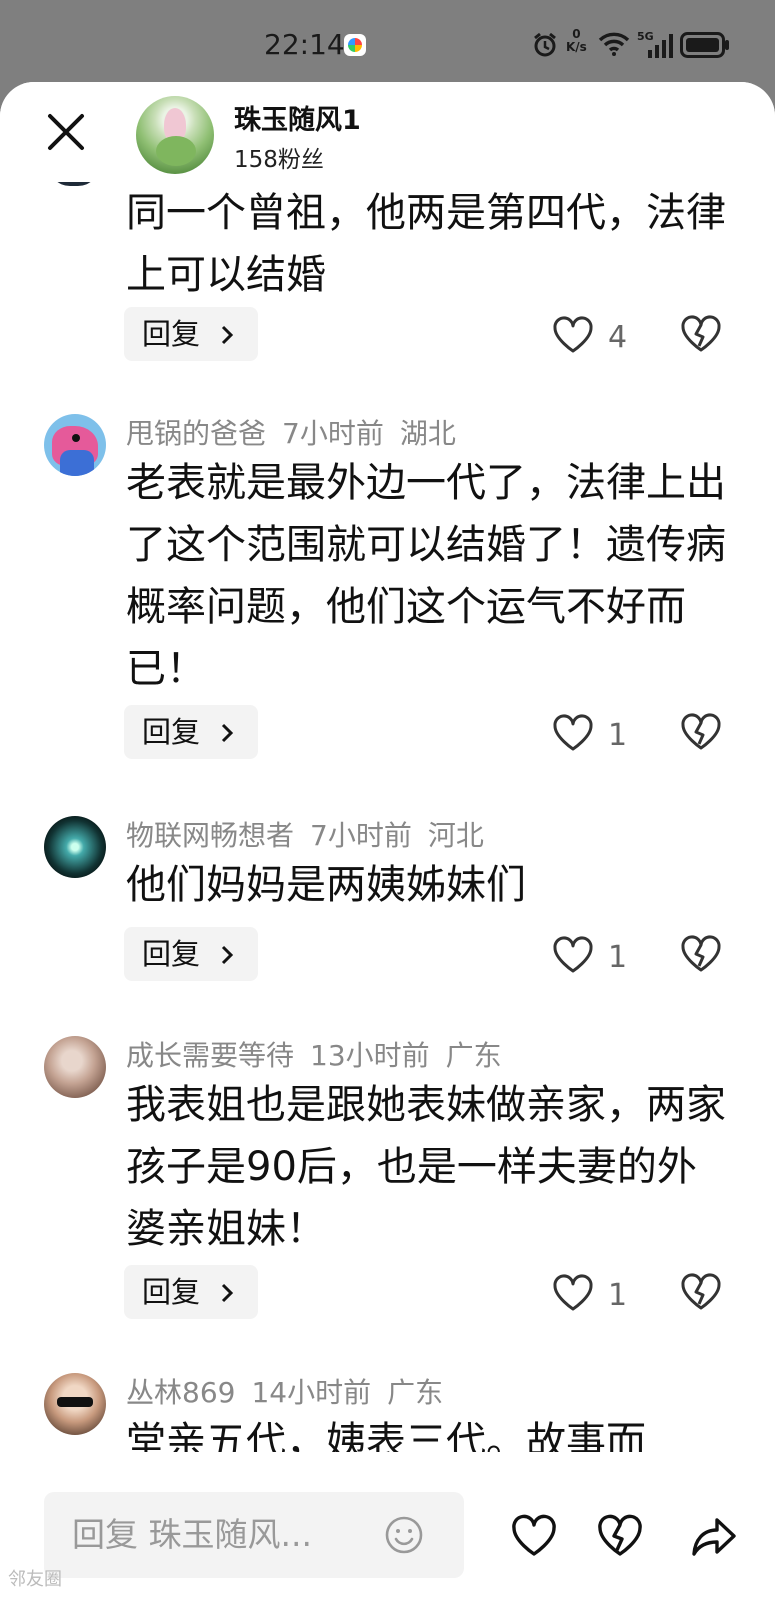 This screenshot has width=775, height=1600. I want to click on comment-meta: 丛林869 14小时前 广东, so click(292, 1391).